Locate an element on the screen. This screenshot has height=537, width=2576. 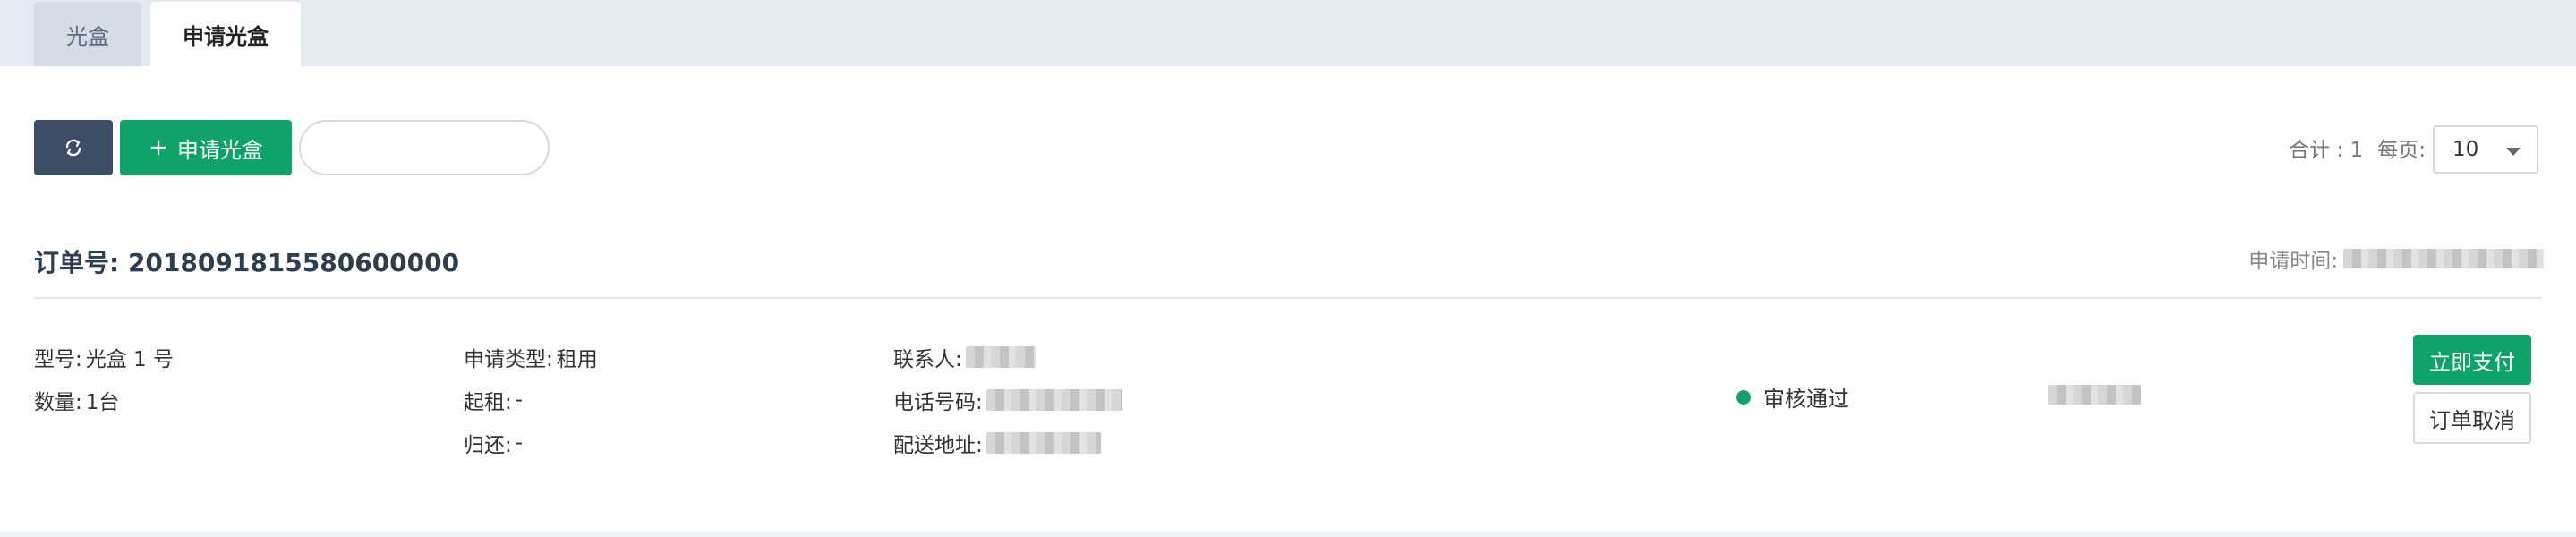
apply-time: 申请时间: is located at coordinates (2396, 258).